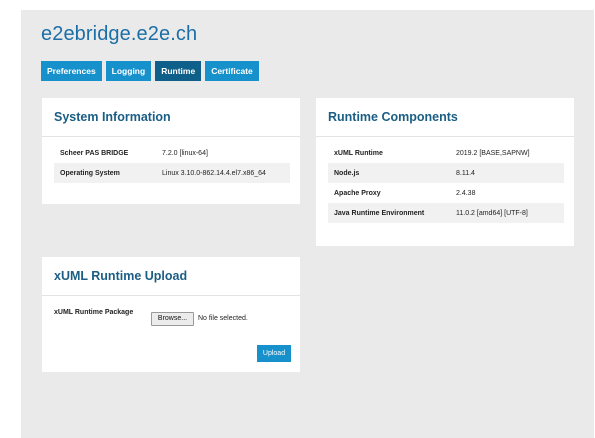 This screenshot has width=595, height=438. What do you see at coordinates (507, 213) in the screenshot?
I see `row-value: 11.0.2 [amd64] [UTF-8]` at bounding box center [507, 213].